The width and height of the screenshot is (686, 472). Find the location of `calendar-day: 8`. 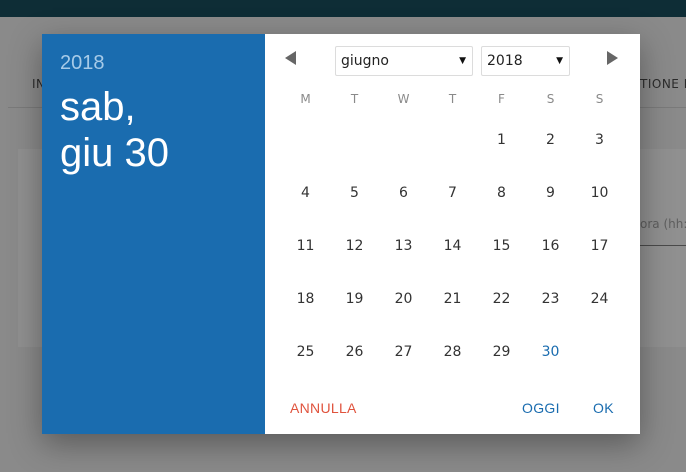

calendar-day: 8 is located at coordinates (501, 193).